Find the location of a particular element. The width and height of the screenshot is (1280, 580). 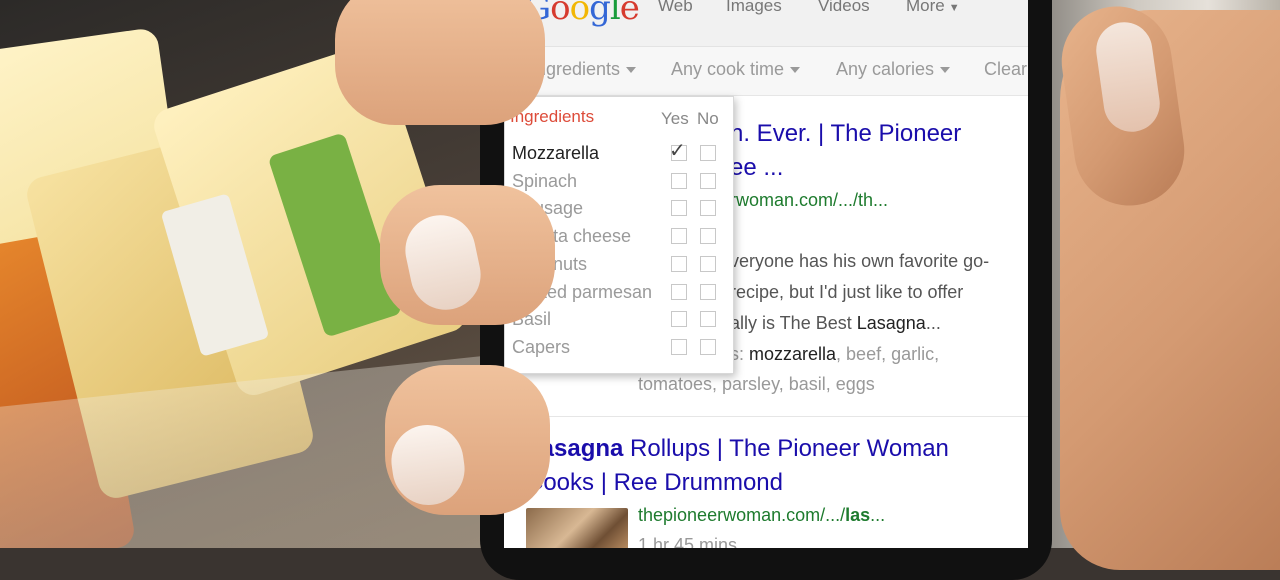

check-icon: ✓ is located at coordinates (677, 151).